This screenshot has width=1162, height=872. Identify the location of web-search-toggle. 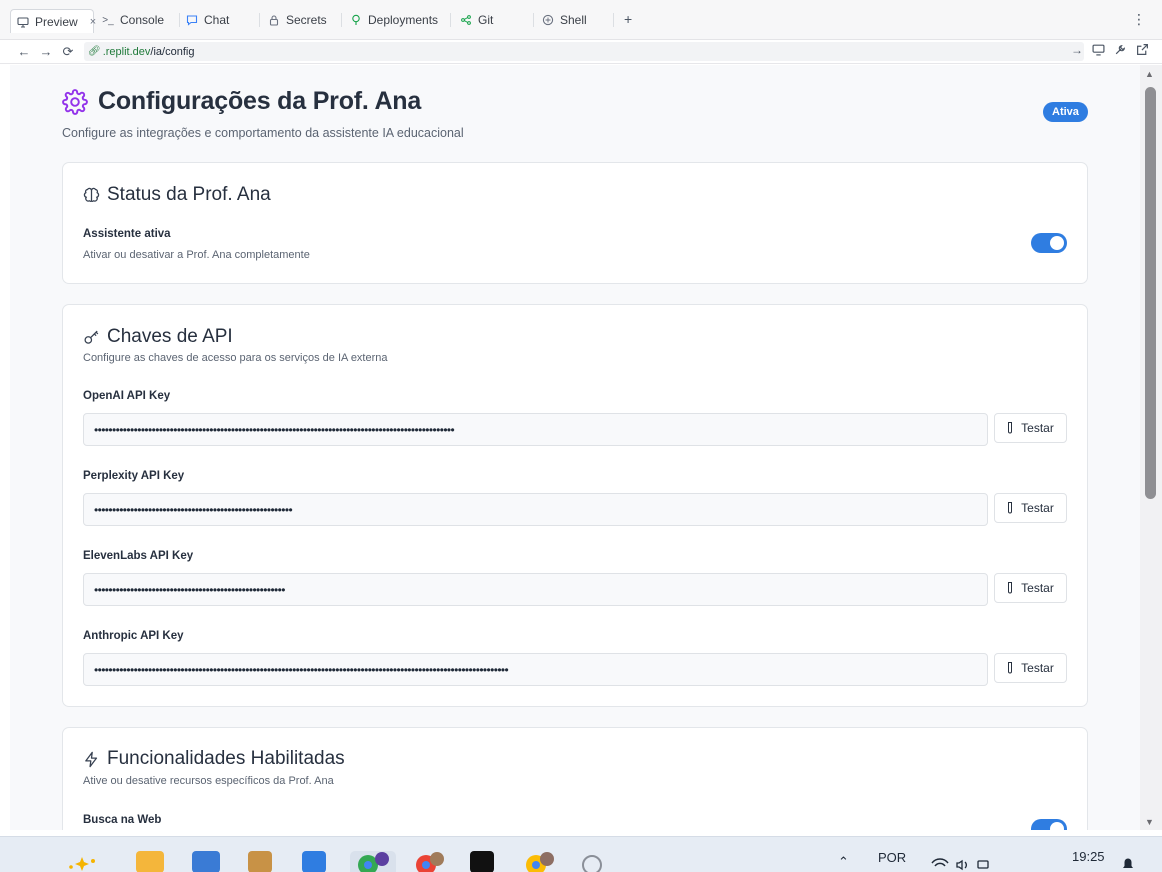
(1049, 824).